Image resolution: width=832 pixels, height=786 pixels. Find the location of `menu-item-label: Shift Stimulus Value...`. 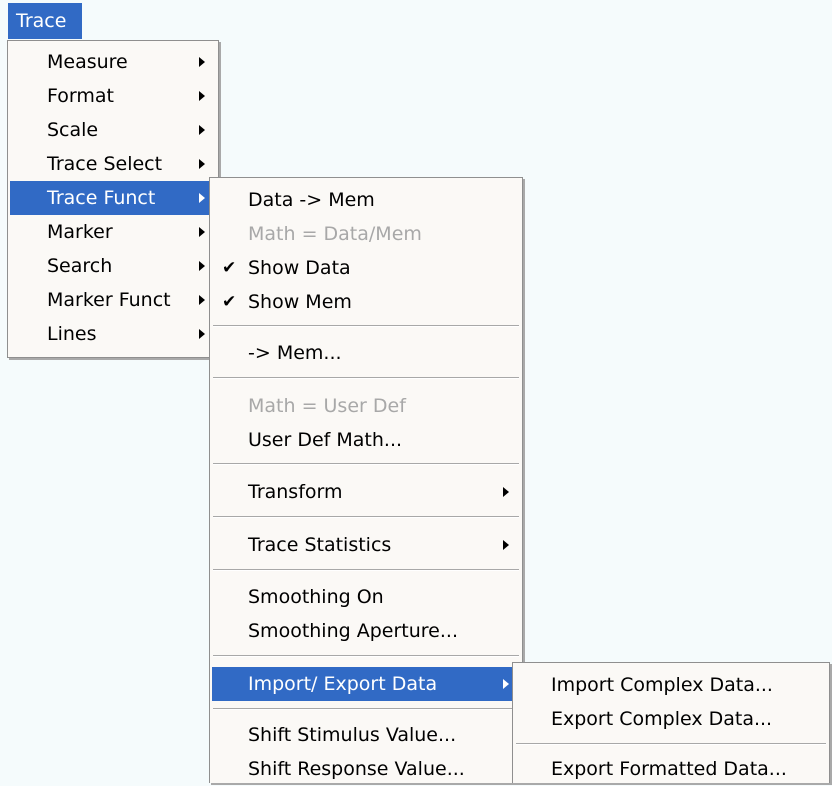

menu-item-label: Shift Stimulus Value... is located at coordinates (352, 735).